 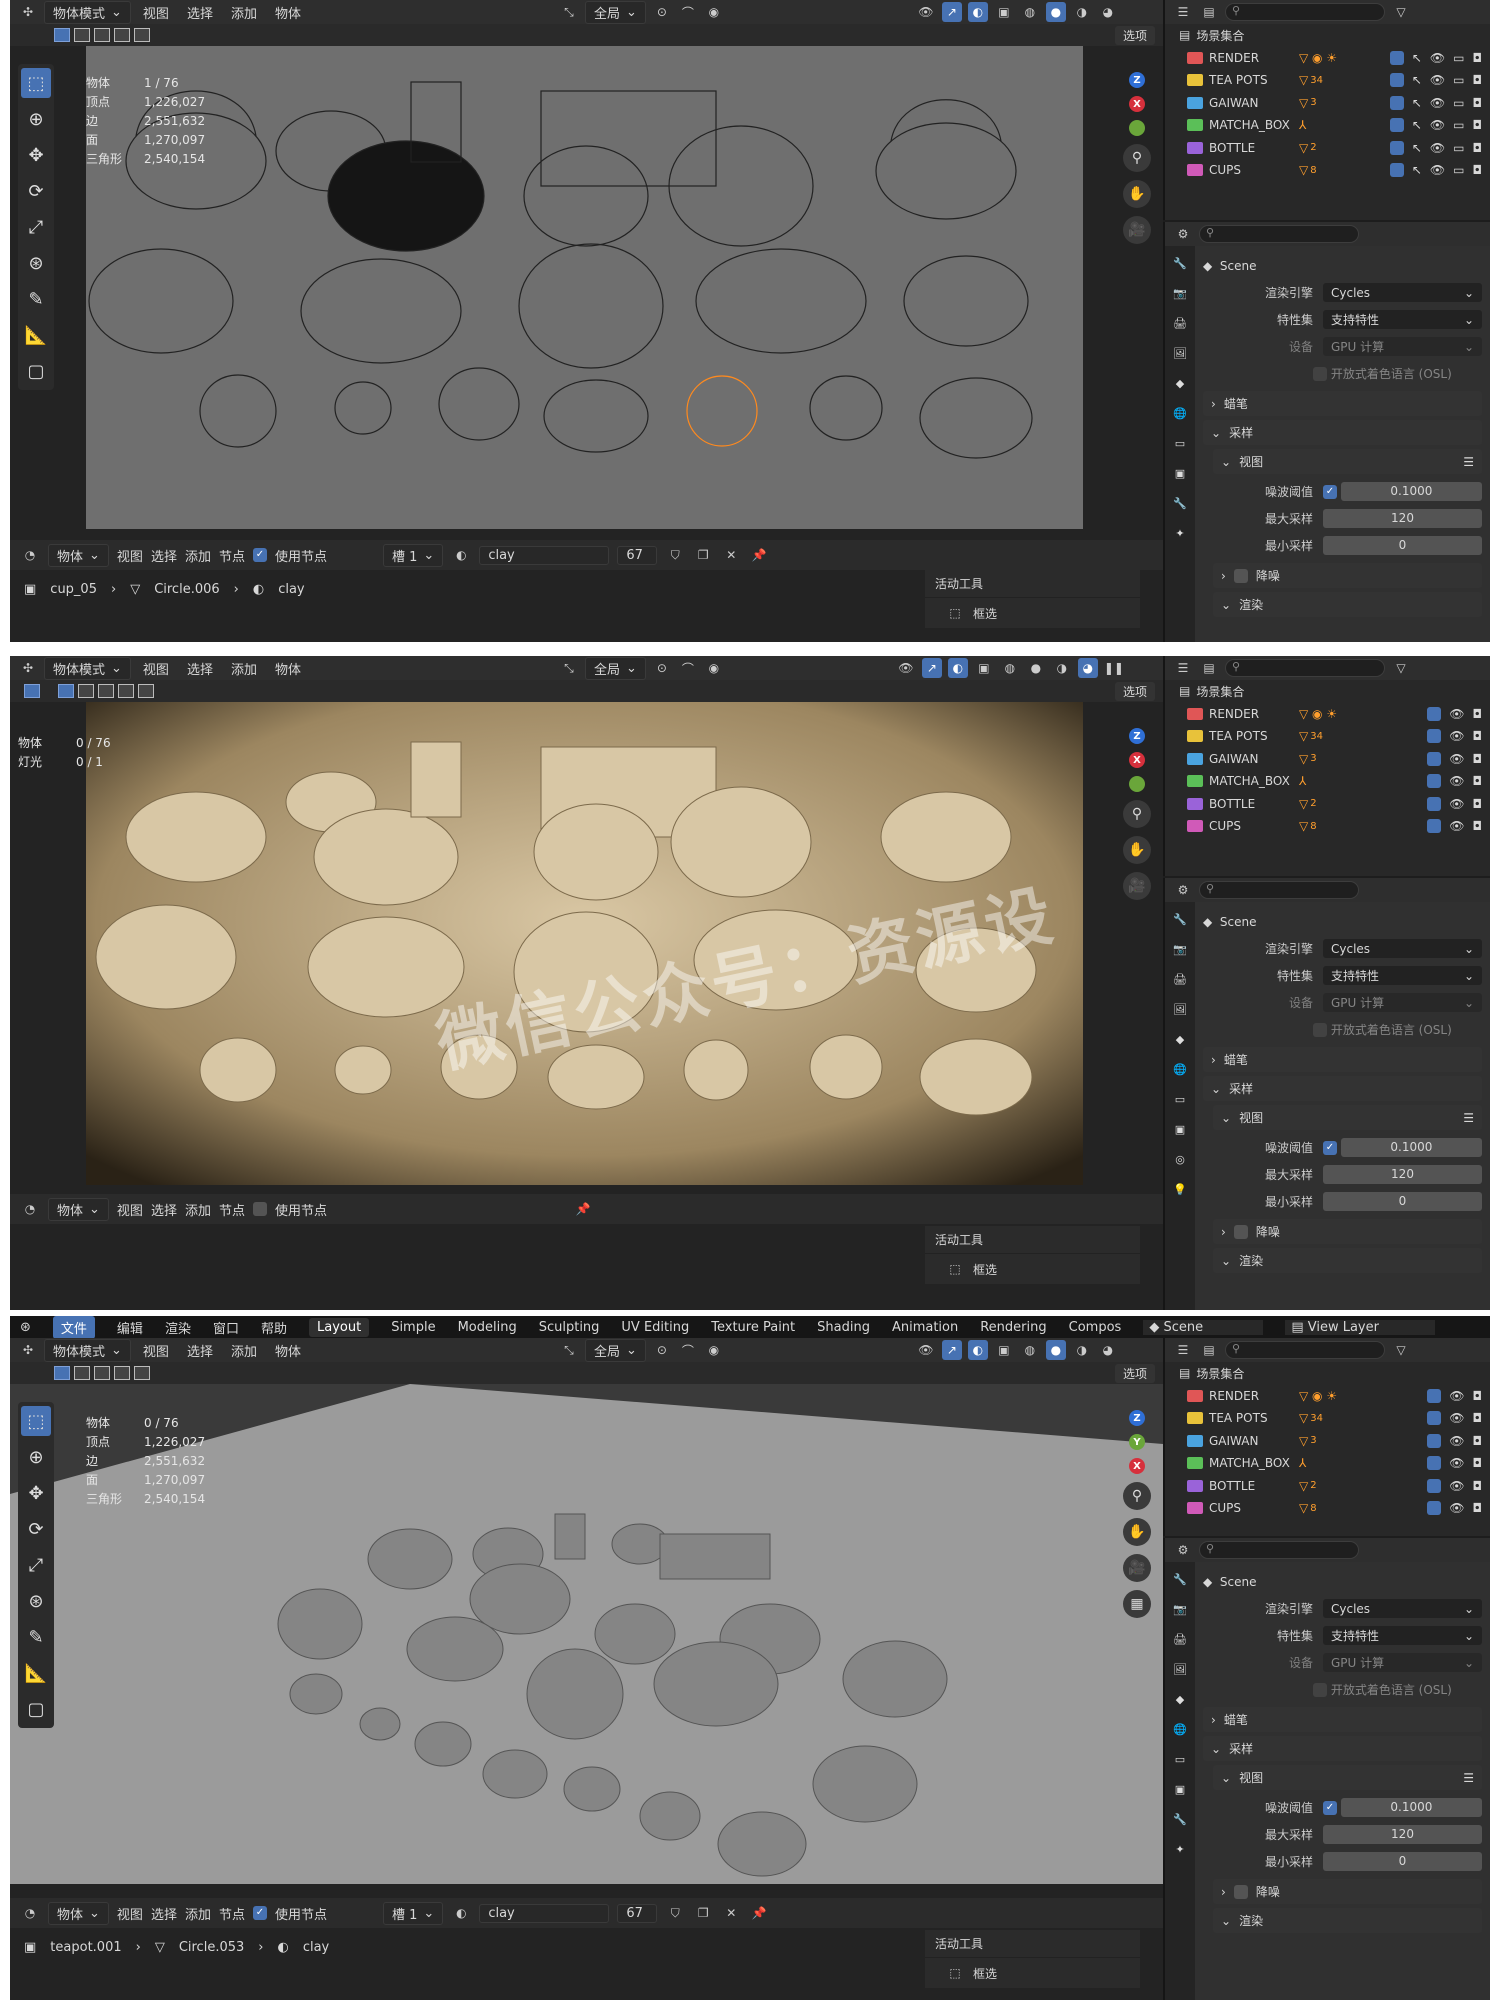 I want to click on denoise-section: › 降噪, so click(x=1347, y=1231).